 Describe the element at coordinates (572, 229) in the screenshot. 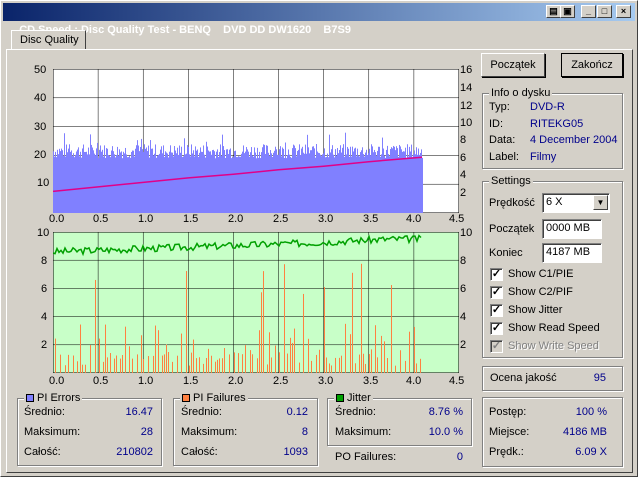

I see `start-pos-input: 0000 MB` at that location.